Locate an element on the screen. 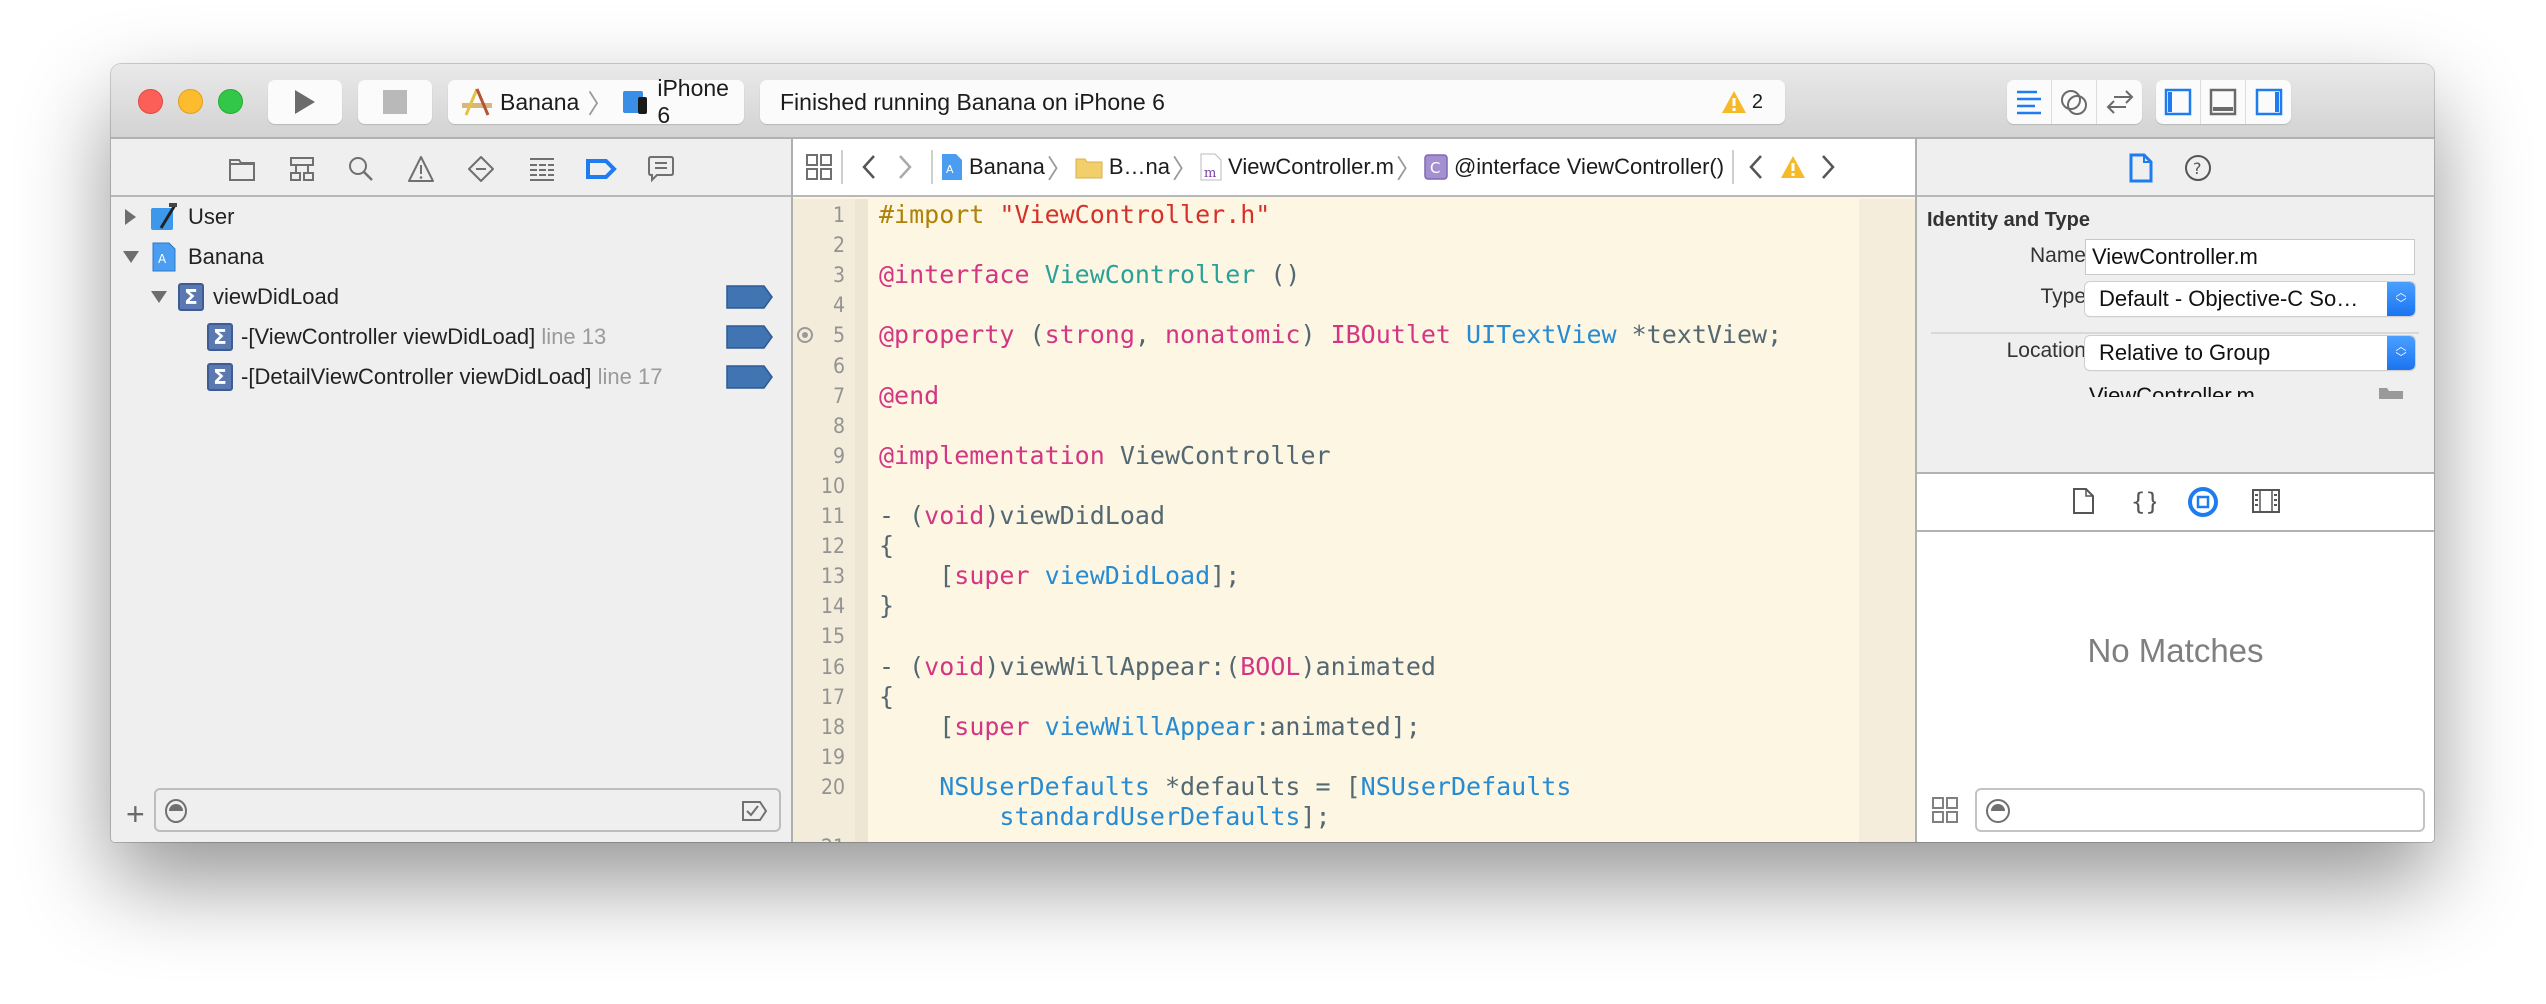  search-icon is located at coordinates (361, 169).